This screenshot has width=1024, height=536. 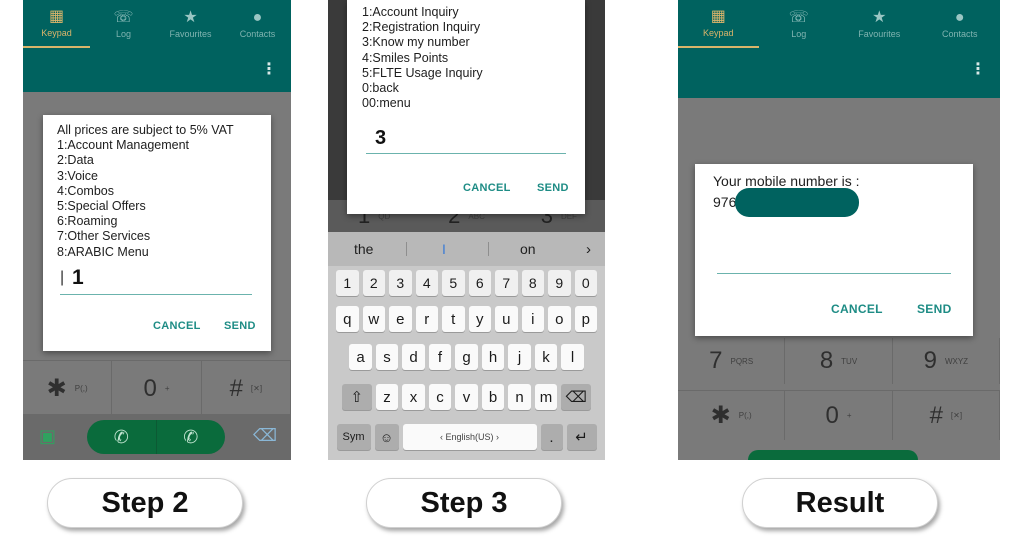 What do you see at coordinates (519, 357) in the screenshot?
I see `key-j: j` at bounding box center [519, 357].